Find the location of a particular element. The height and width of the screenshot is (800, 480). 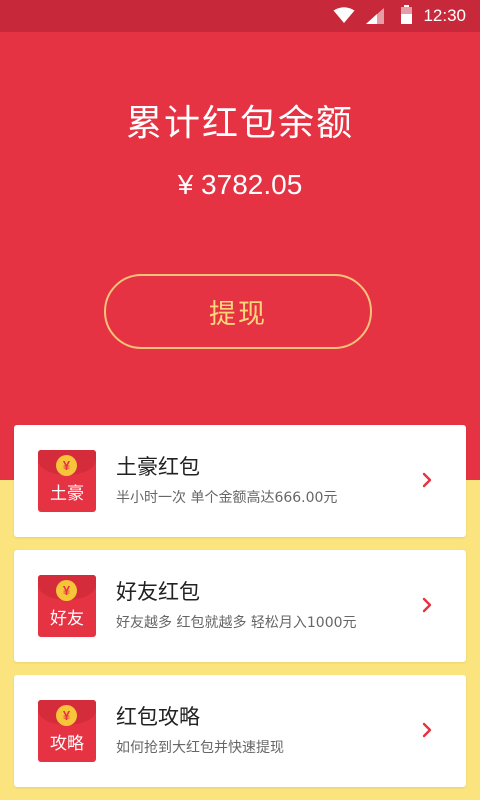

card-subtitle: 如何抢到大红包并快速提现 is located at coordinates (200, 748).